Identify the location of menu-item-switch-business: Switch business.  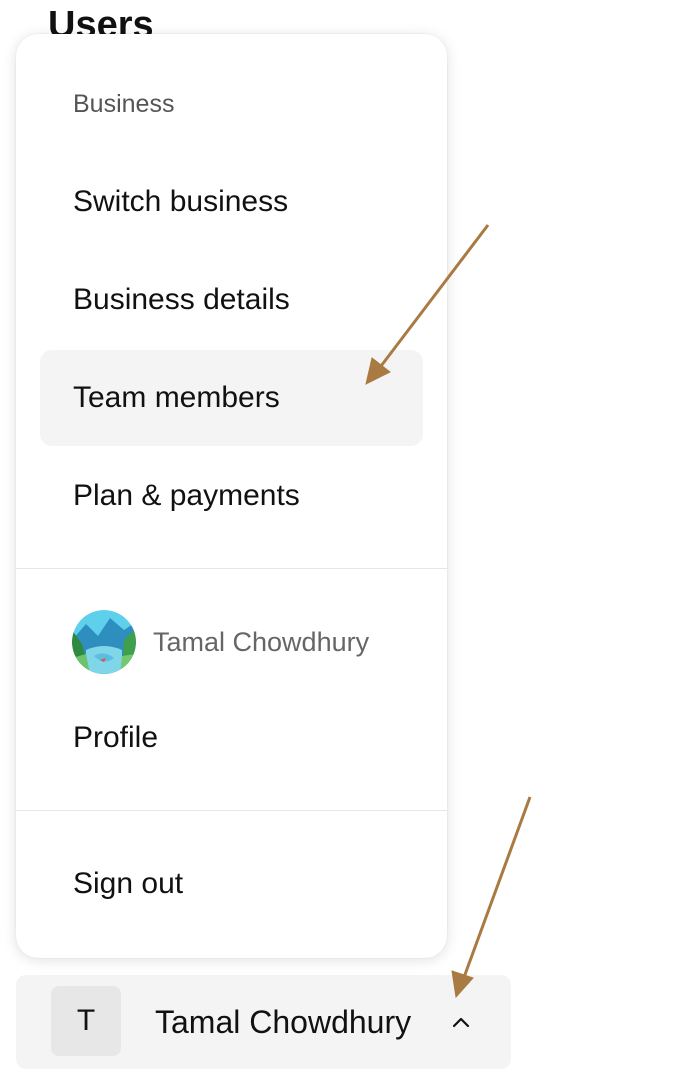
(231, 202).